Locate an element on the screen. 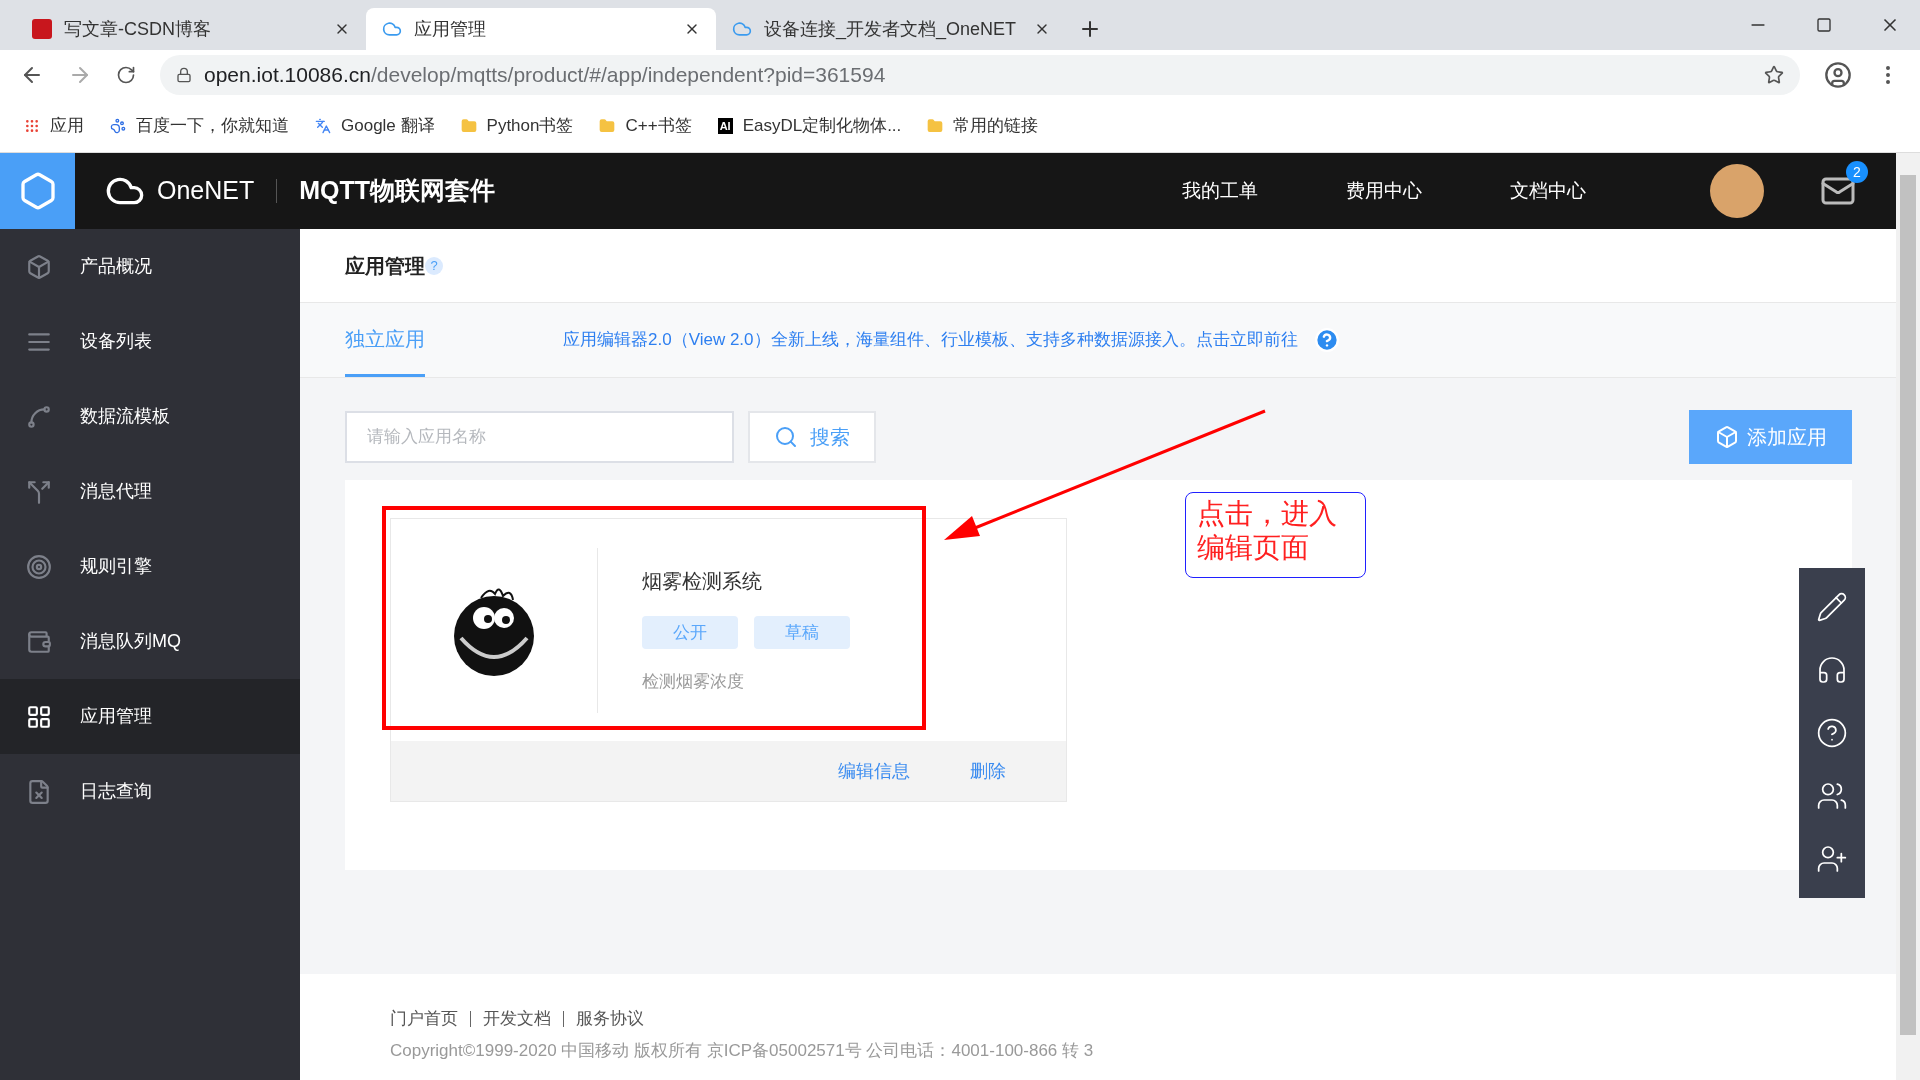  sidebar-item: 设备列表 is located at coordinates (150, 341).